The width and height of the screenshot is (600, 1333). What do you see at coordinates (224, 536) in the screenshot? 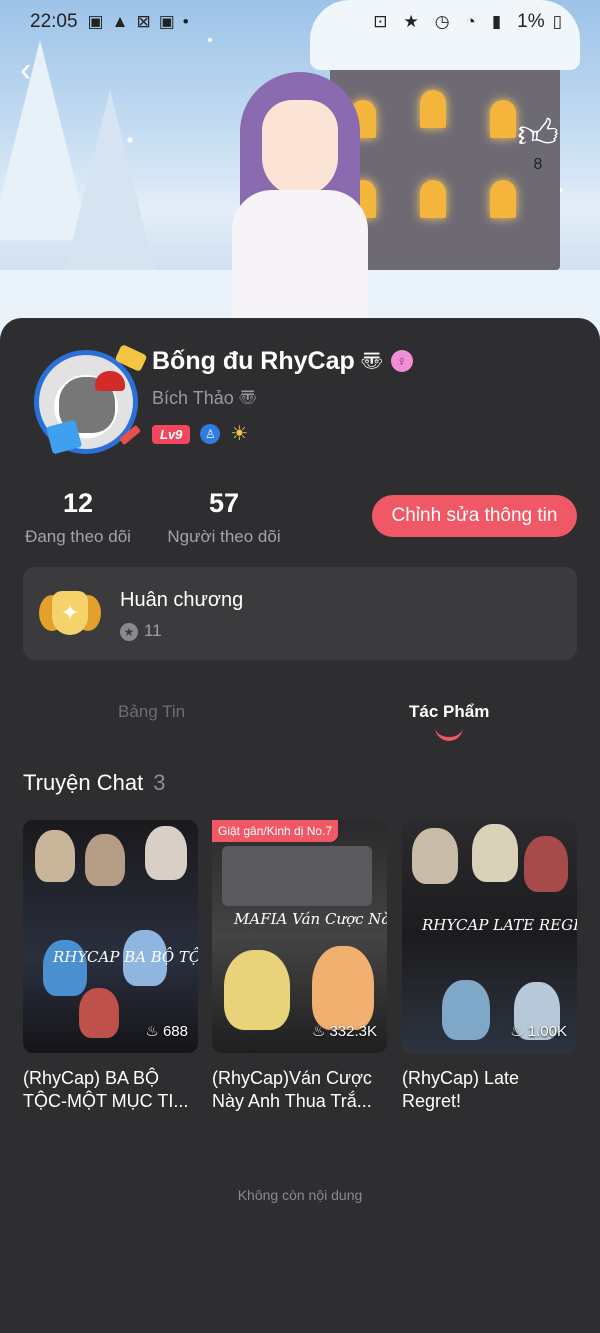
I see `followers-label: Người theo dõi` at bounding box center [224, 536].